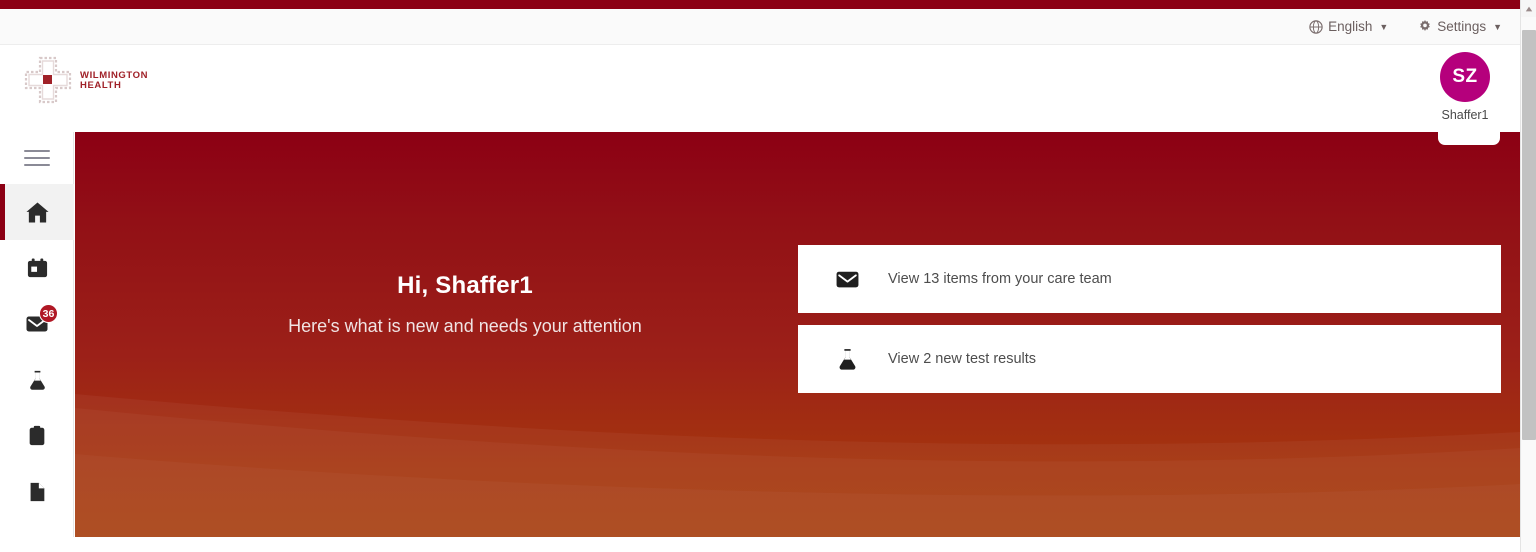 The width and height of the screenshot is (1536, 552). I want to click on scroll-up-arrow-icon, so click(1528, 8).